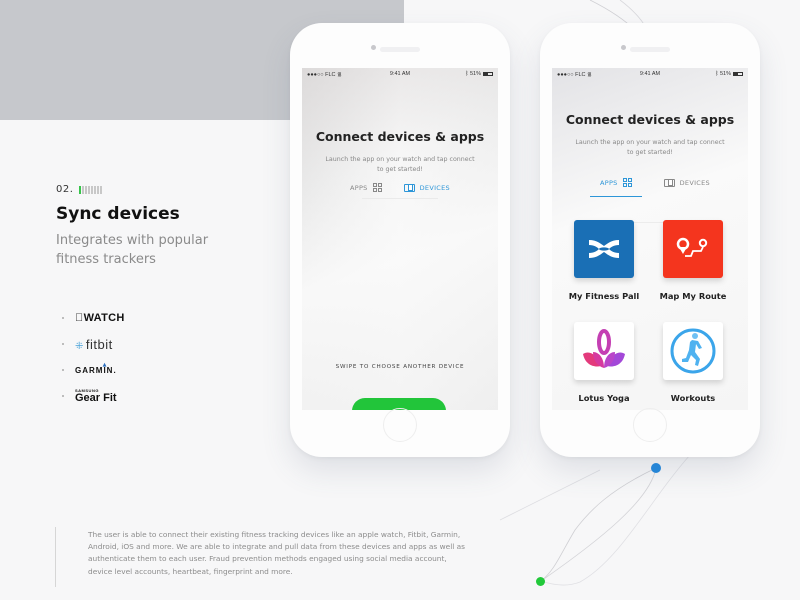 The height and width of the screenshot is (600, 800). What do you see at coordinates (104, 365) in the screenshot?
I see `garmin-triangle-icon: ▲` at bounding box center [104, 365].